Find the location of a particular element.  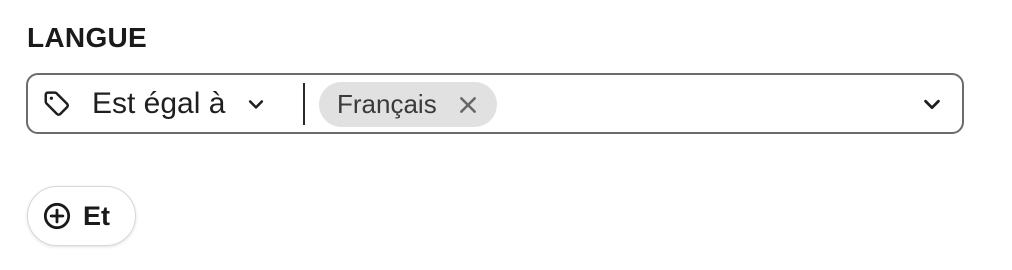

field-label-langue: LANGUE is located at coordinates (87, 37).